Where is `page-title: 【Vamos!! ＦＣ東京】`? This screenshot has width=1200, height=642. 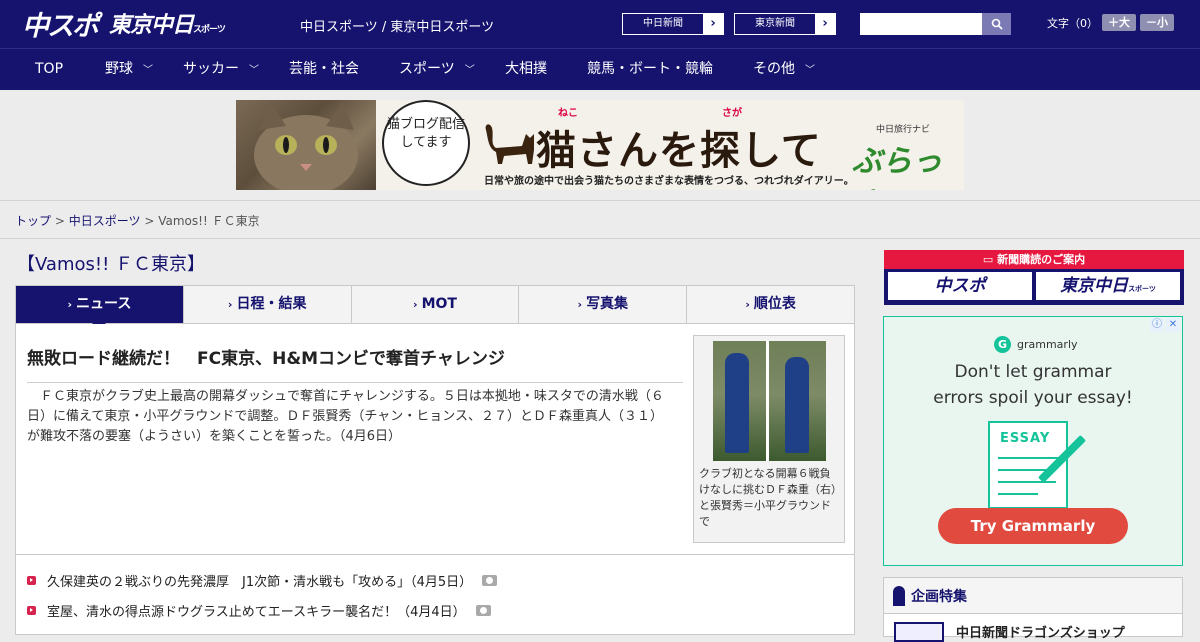 page-title: 【Vamos!! ＦＣ東京】 is located at coordinates (111, 264).